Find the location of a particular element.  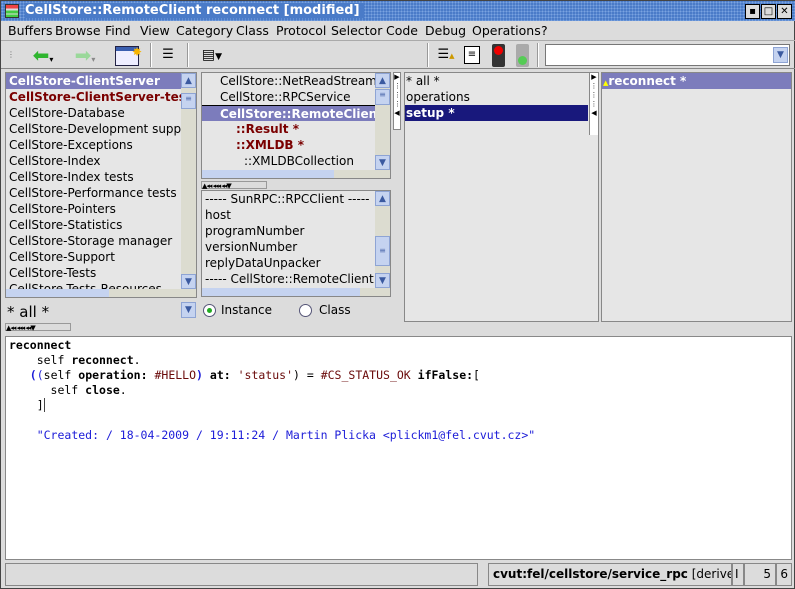

toolbar-grip-icon: ⋮ is located at coordinates (11, 55).